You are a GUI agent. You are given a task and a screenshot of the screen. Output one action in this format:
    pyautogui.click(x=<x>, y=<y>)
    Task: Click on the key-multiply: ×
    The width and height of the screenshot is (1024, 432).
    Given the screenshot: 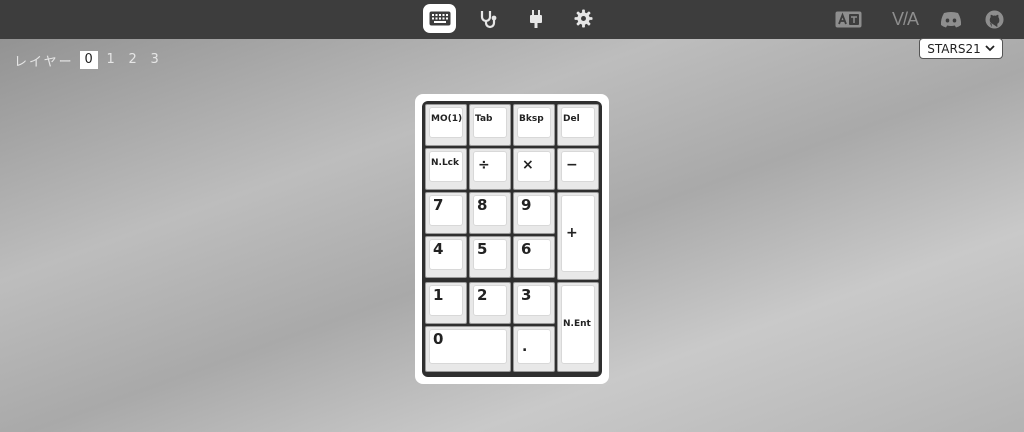 What is the action you would take?
    pyautogui.click(x=534, y=169)
    